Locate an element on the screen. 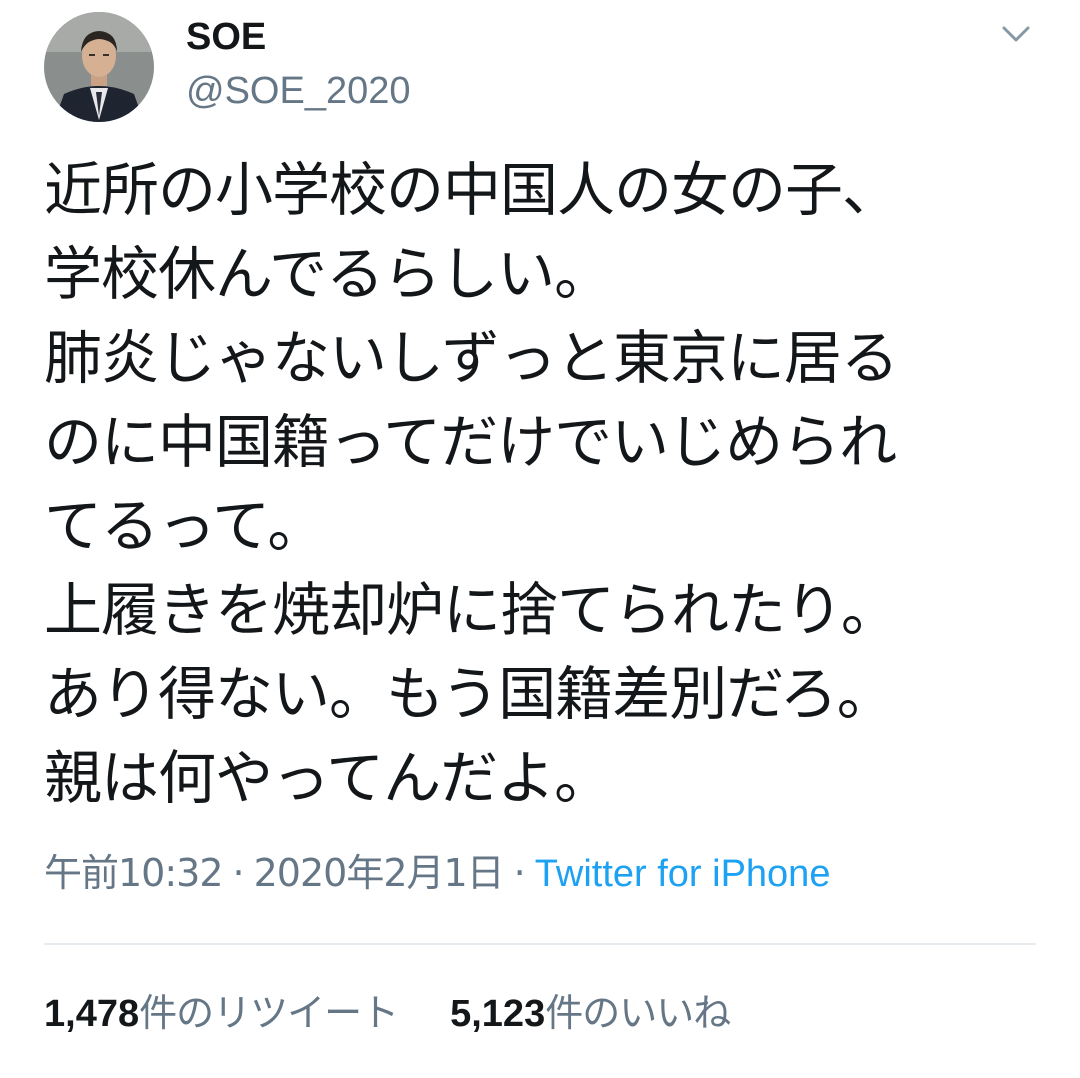 The height and width of the screenshot is (1078, 1080). retweets-stat: 1,478件のリツイート is located at coordinates (221, 1013).